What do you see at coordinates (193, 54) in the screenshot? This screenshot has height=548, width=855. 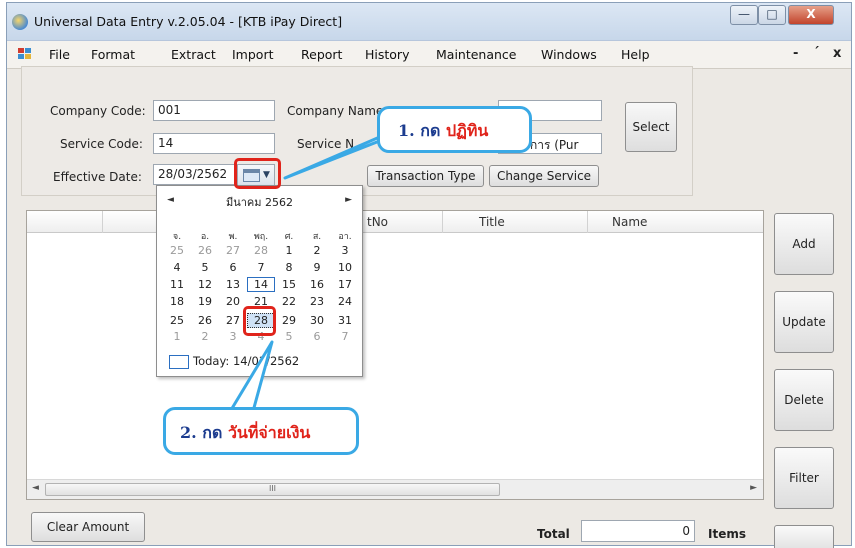 I see `menu-extract: Extract` at bounding box center [193, 54].